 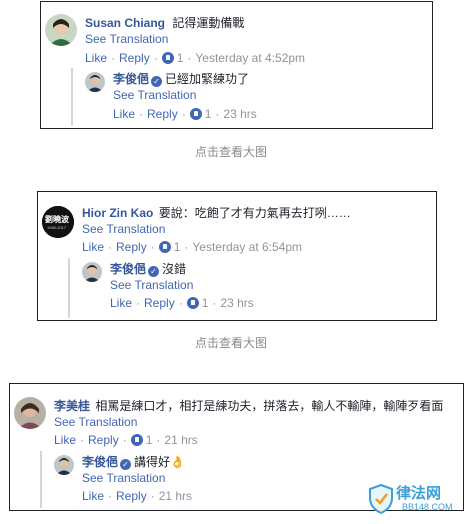 I want to click on comment-text: 相罵是練口才，相打是練功夫，拼落去，輸人不輸陣，輸陣歹看面, so click(x=269, y=406).